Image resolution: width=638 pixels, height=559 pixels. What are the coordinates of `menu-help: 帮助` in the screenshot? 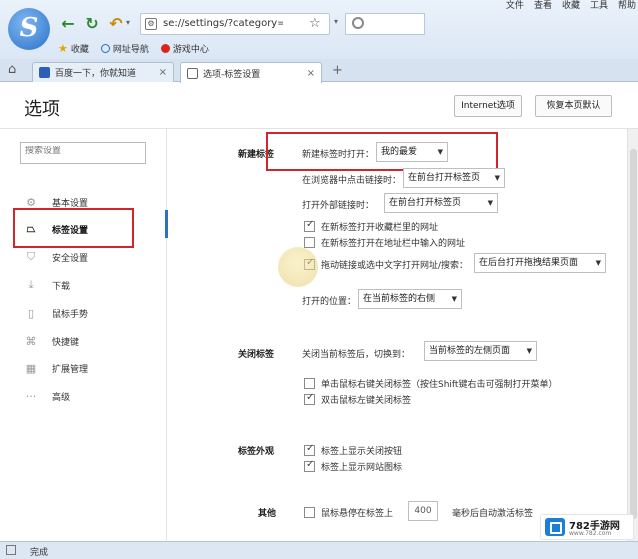 It's located at (627, 6).